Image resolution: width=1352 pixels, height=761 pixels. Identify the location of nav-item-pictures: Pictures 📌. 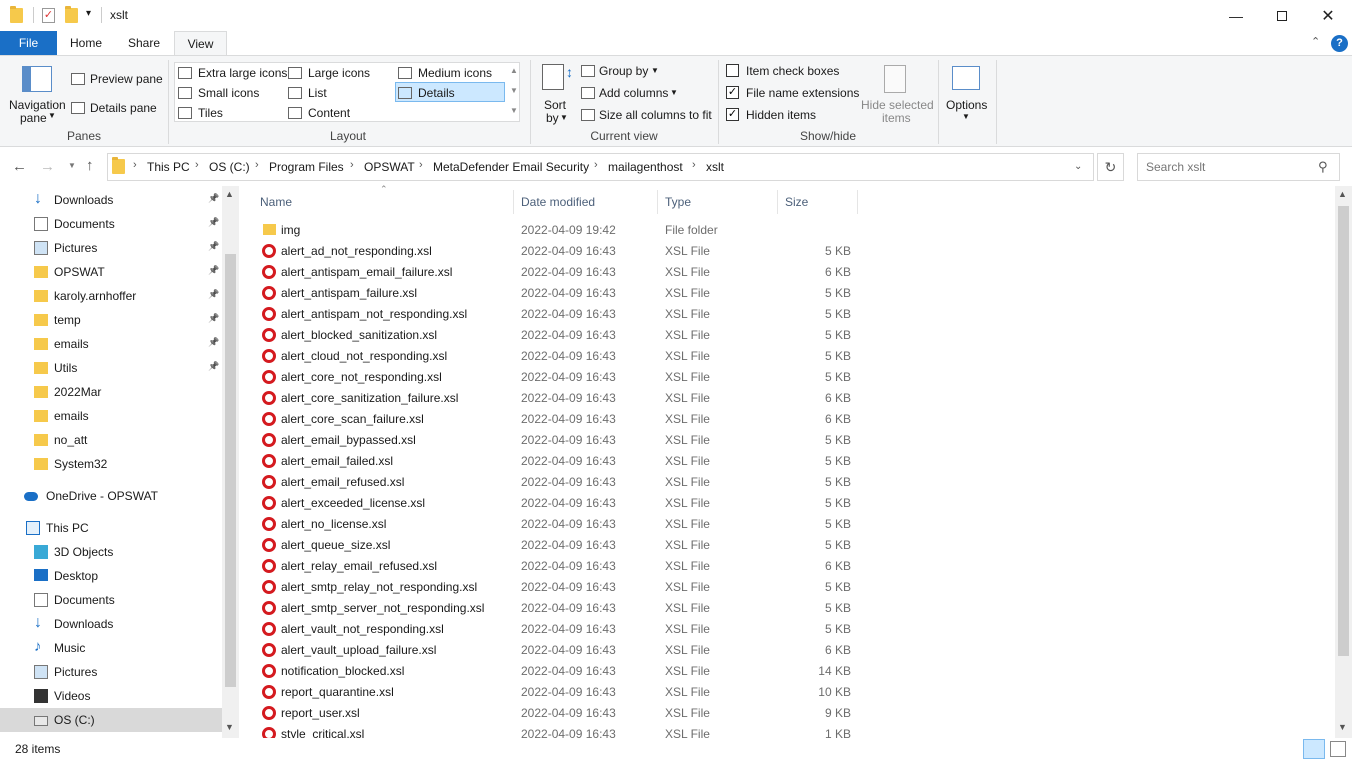
(111, 248).